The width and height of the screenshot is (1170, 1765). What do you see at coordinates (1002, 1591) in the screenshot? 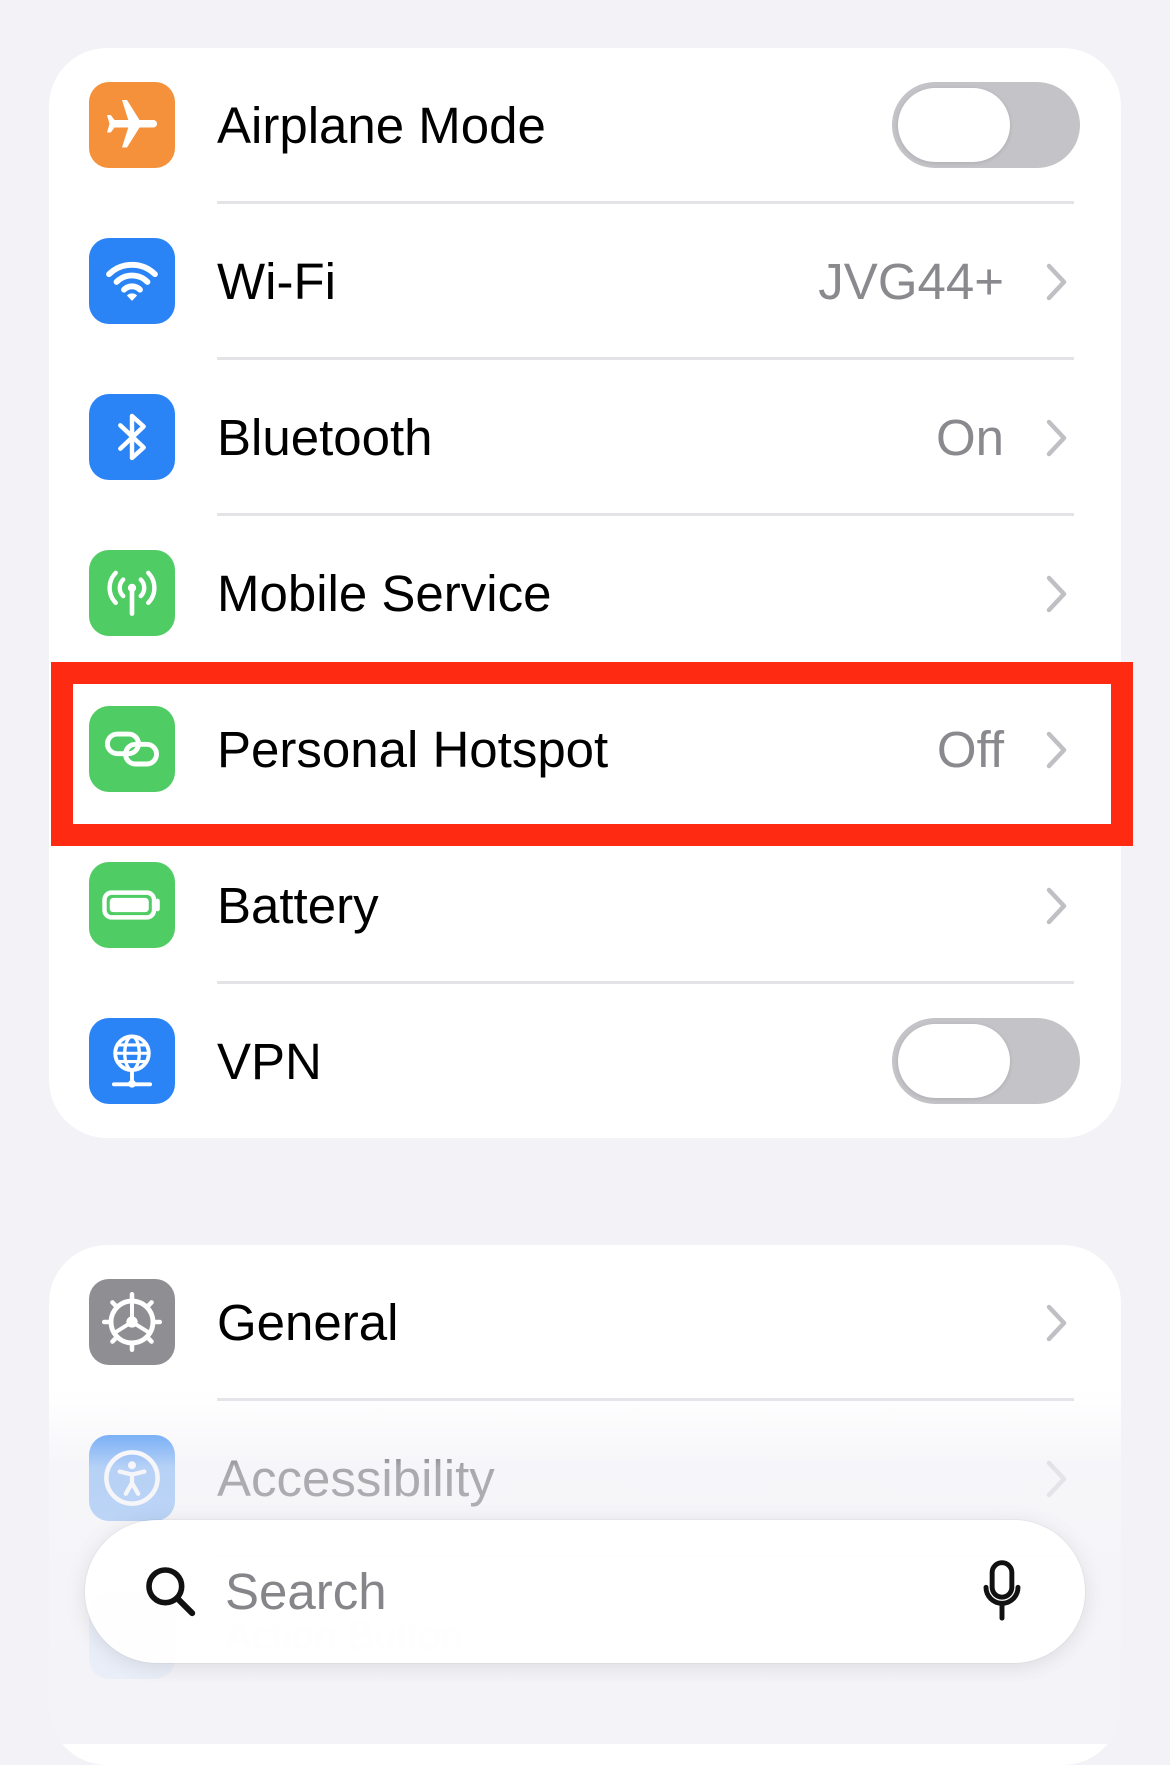
I see `microphone-icon` at bounding box center [1002, 1591].